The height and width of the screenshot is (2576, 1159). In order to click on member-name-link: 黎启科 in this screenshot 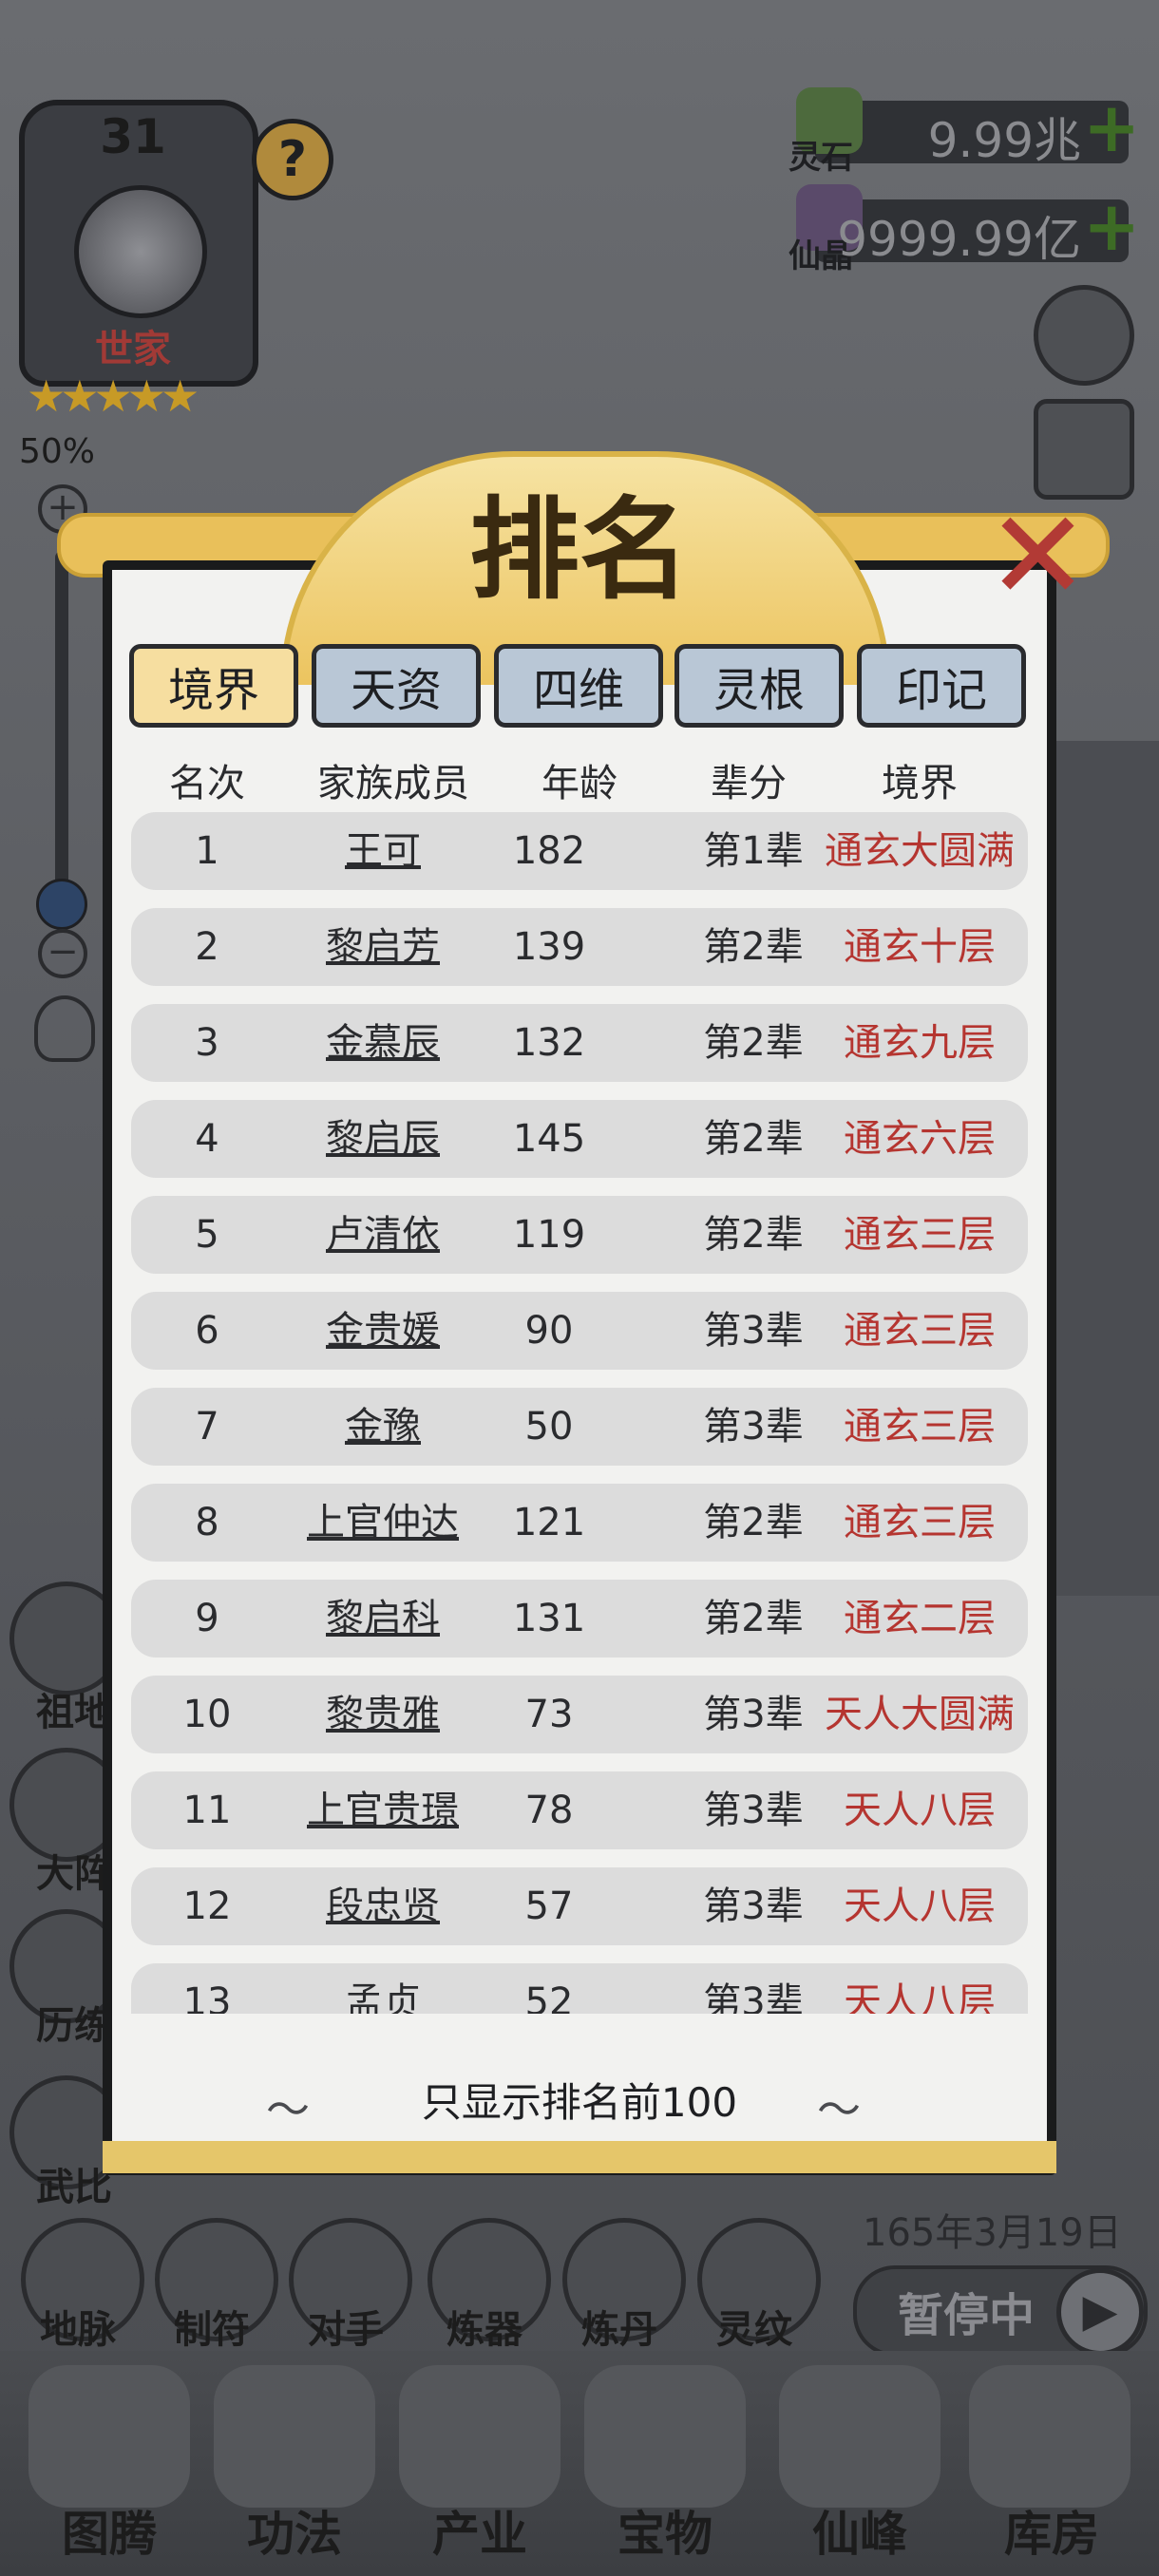, I will do `click(383, 1618)`.